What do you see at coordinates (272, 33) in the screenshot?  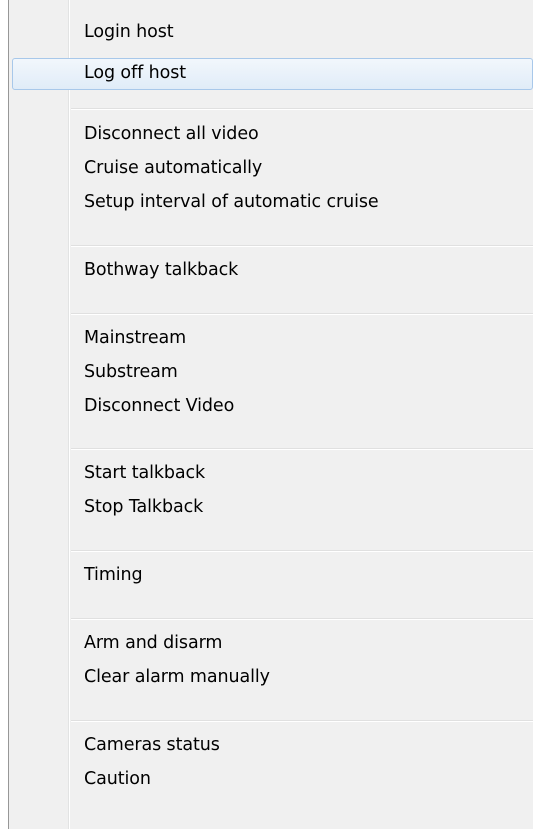 I see `menu-item-login-host: Login host` at bounding box center [272, 33].